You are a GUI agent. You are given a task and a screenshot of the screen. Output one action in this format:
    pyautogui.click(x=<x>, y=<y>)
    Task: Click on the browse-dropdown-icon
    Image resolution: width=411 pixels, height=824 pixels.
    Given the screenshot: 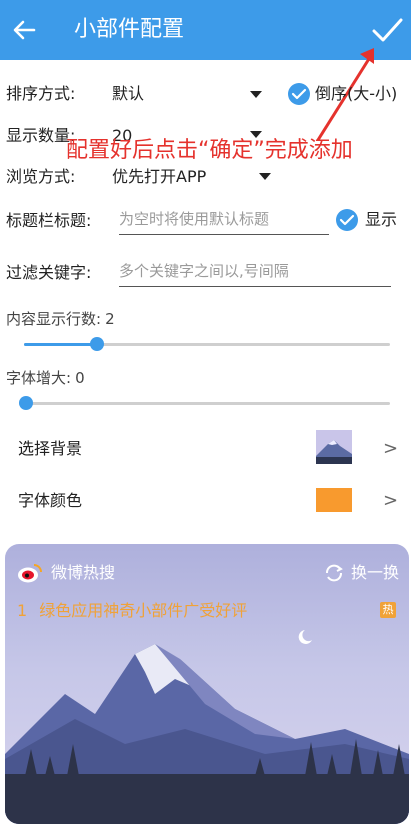 What is the action you would take?
    pyautogui.click(x=265, y=176)
    